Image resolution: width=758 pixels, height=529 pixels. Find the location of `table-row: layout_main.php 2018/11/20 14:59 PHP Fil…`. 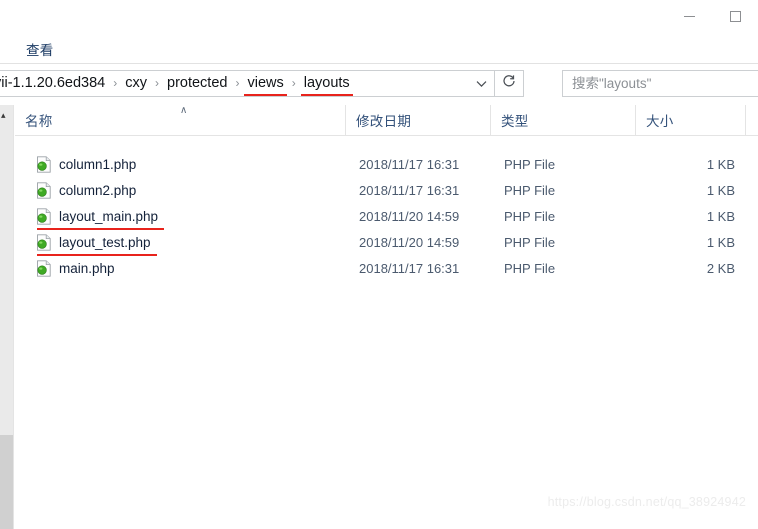

table-row: layout_main.php 2018/11/20 14:59 PHP Fil… is located at coordinates (386, 217).